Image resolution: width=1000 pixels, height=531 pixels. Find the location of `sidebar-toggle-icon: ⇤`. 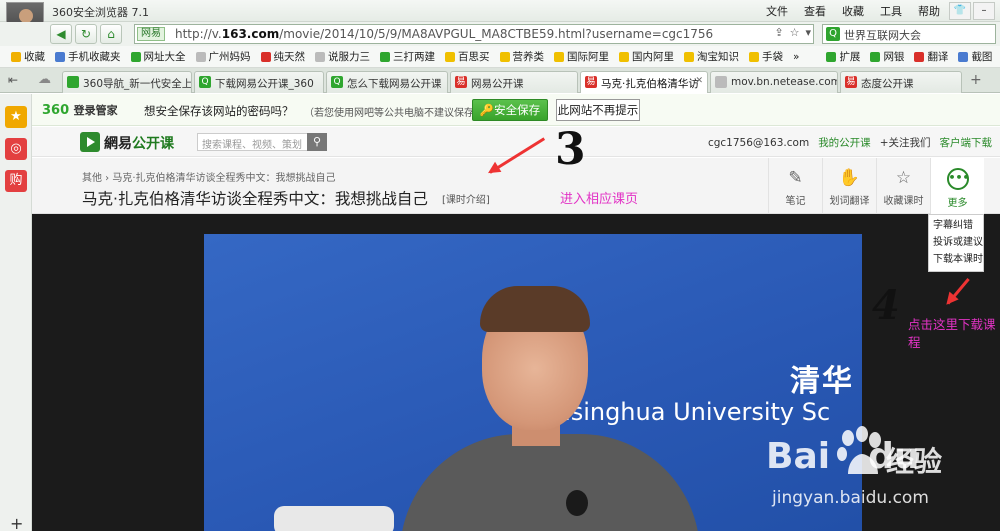

sidebar-toggle-icon: ⇤ is located at coordinates (13, 80).